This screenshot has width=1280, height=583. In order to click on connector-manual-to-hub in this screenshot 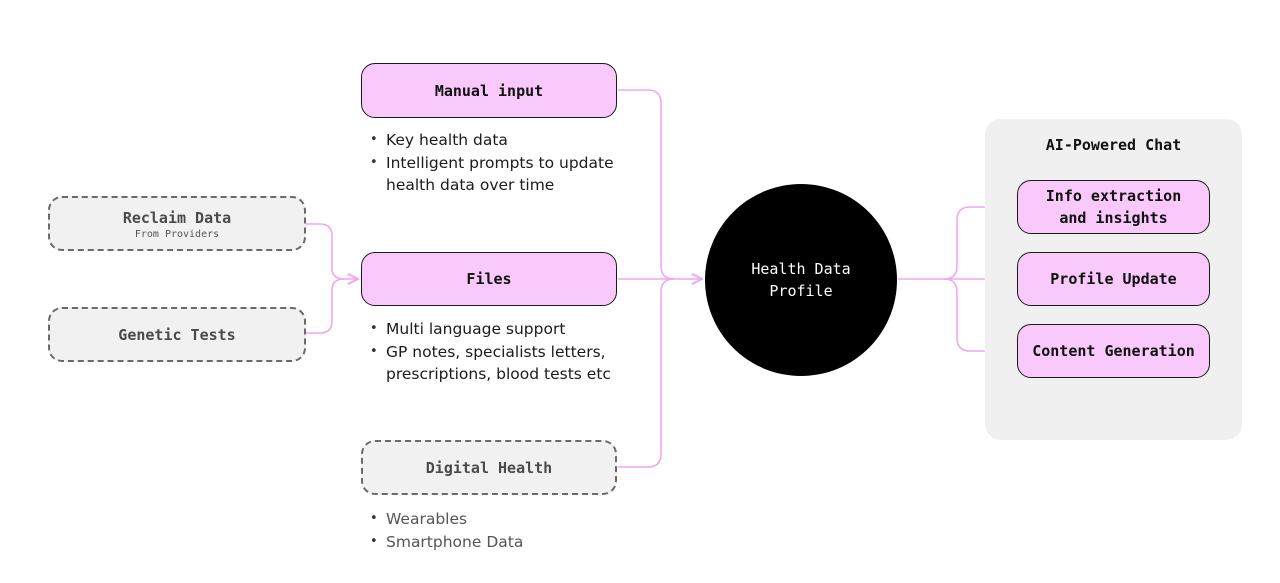, I will do `click(646, 184)`.